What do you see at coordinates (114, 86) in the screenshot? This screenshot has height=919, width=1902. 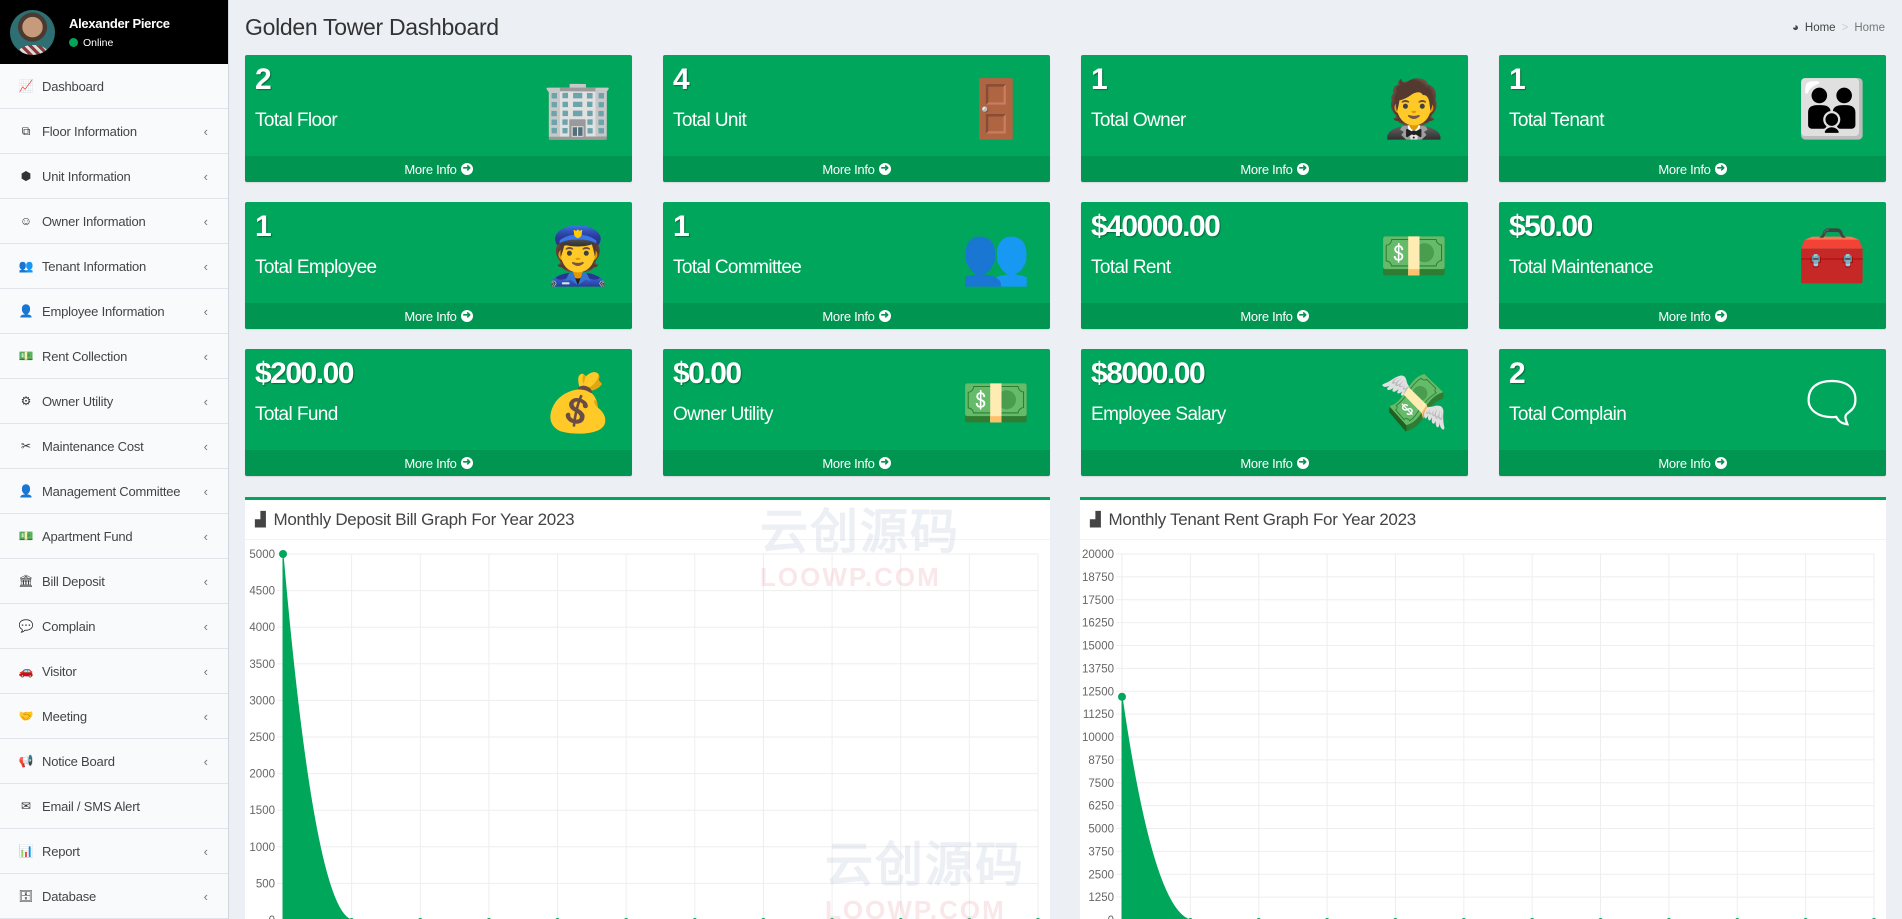 I see `sidebar-item-dashboard: 📈 Dashboard` at bounding box center [114, 86].